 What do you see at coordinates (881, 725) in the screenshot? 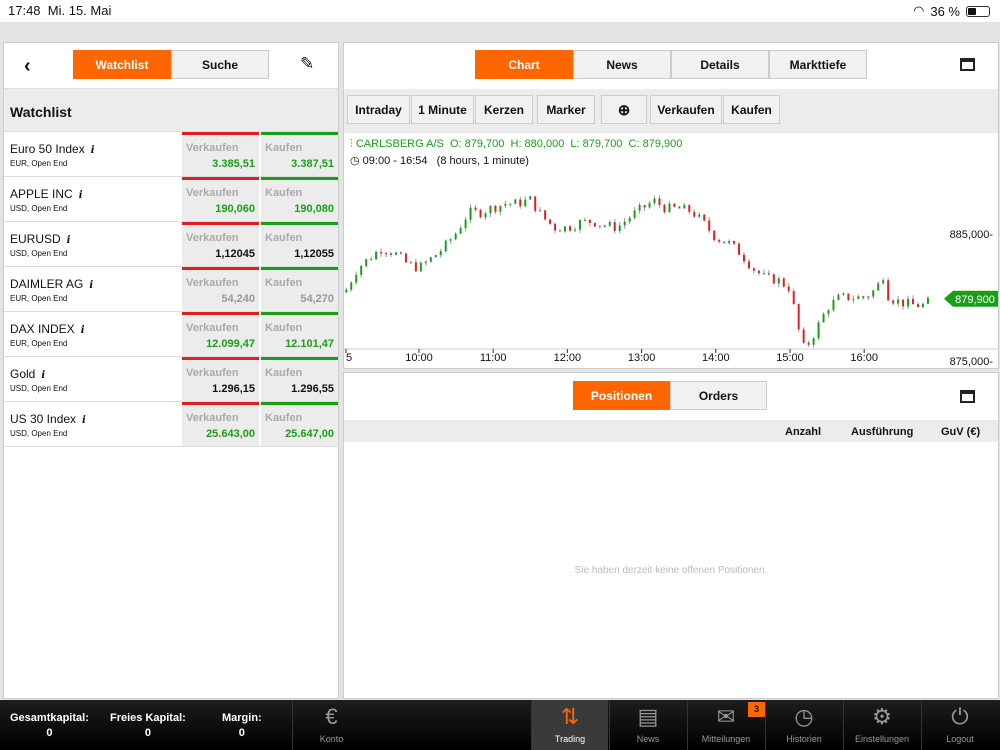
I see `nav-tab-einstellungen: ⚙ Einstellungen` at bounding box center [881, 725].